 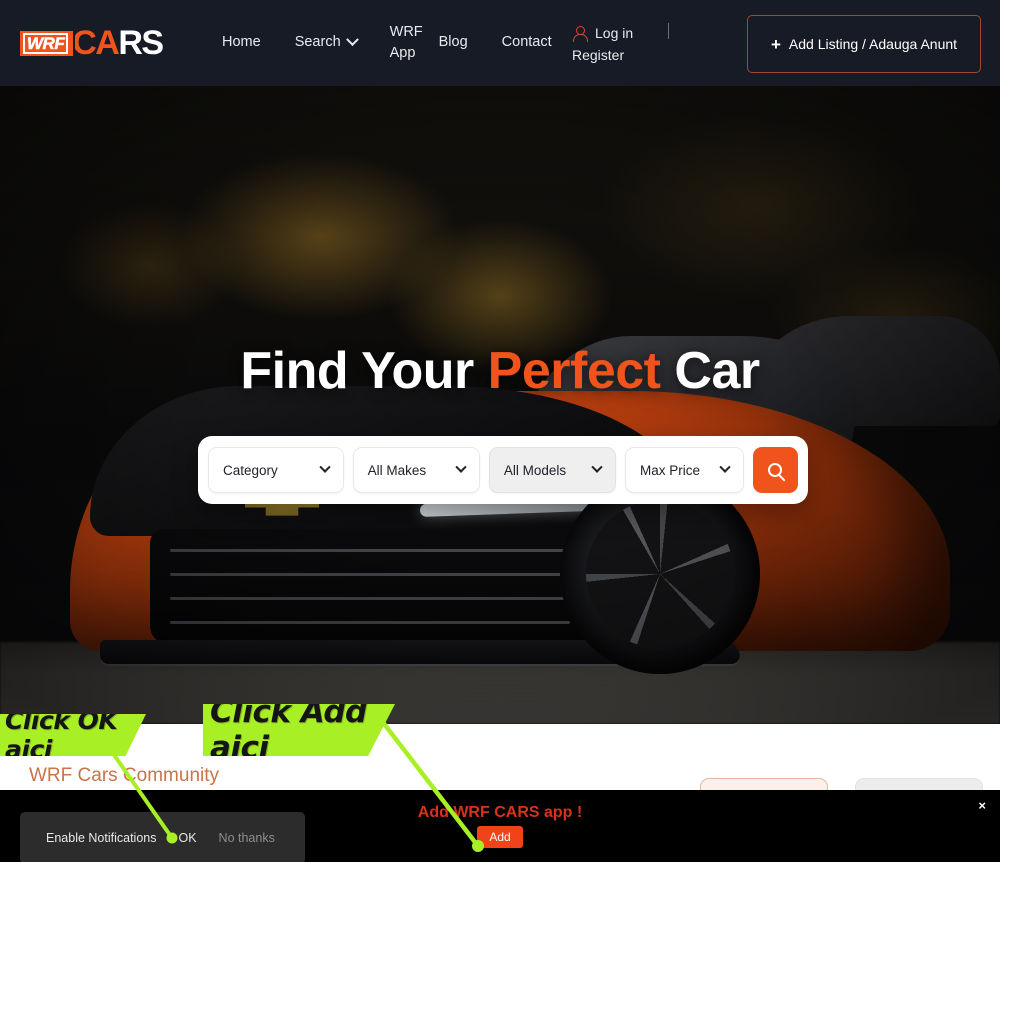 What do you see at coordinates (982, 805) in the screenshot?
I see `close-icon: ×` at bounding box center [982, 805].